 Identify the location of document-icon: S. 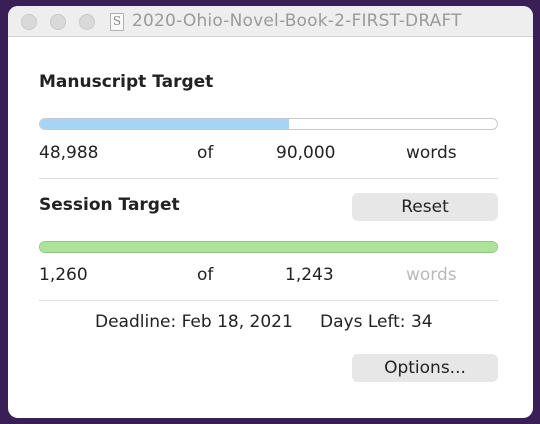
(117, 22).